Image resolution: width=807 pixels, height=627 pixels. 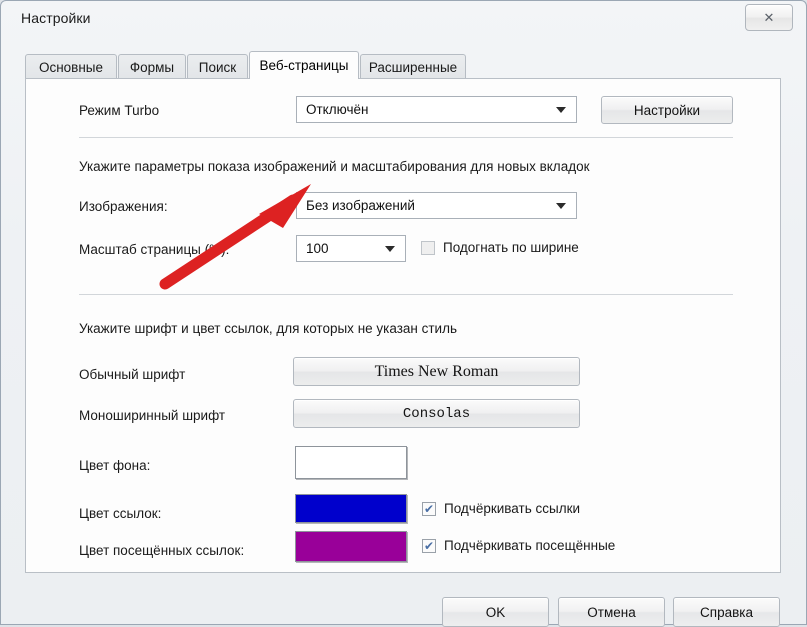 I want to click on visited-link-color-swatch, so click(x=351, y=546).